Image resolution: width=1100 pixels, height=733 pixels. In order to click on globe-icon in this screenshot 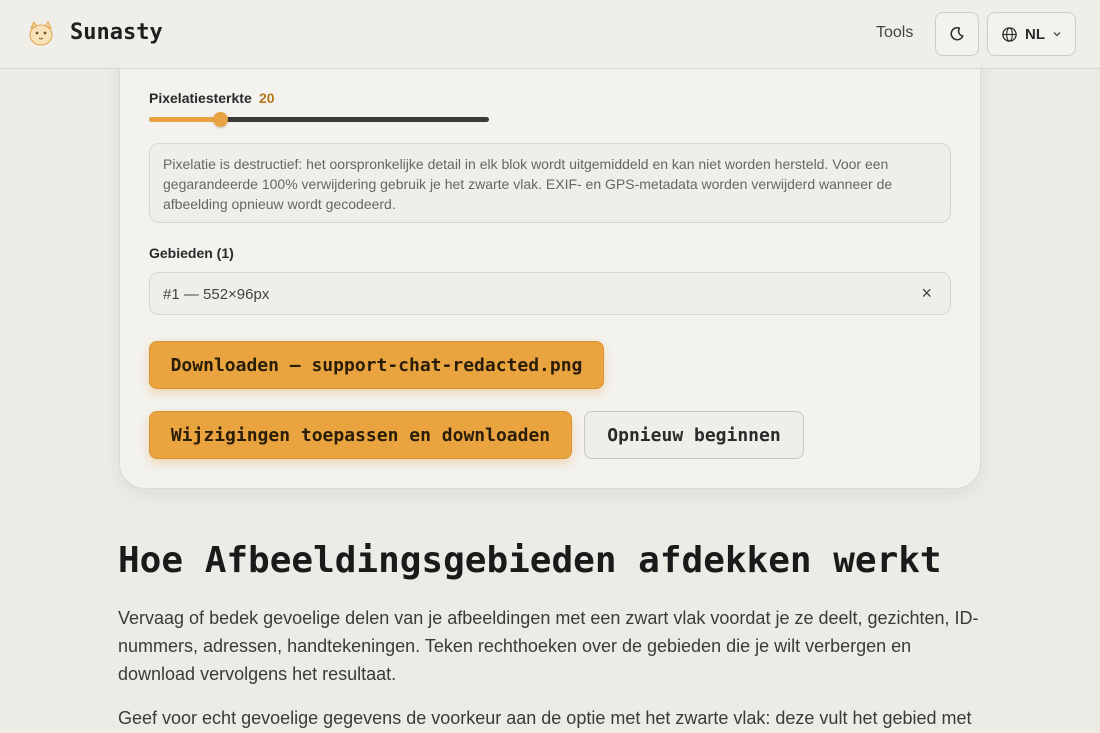, I will do `click(1009, 34)`.